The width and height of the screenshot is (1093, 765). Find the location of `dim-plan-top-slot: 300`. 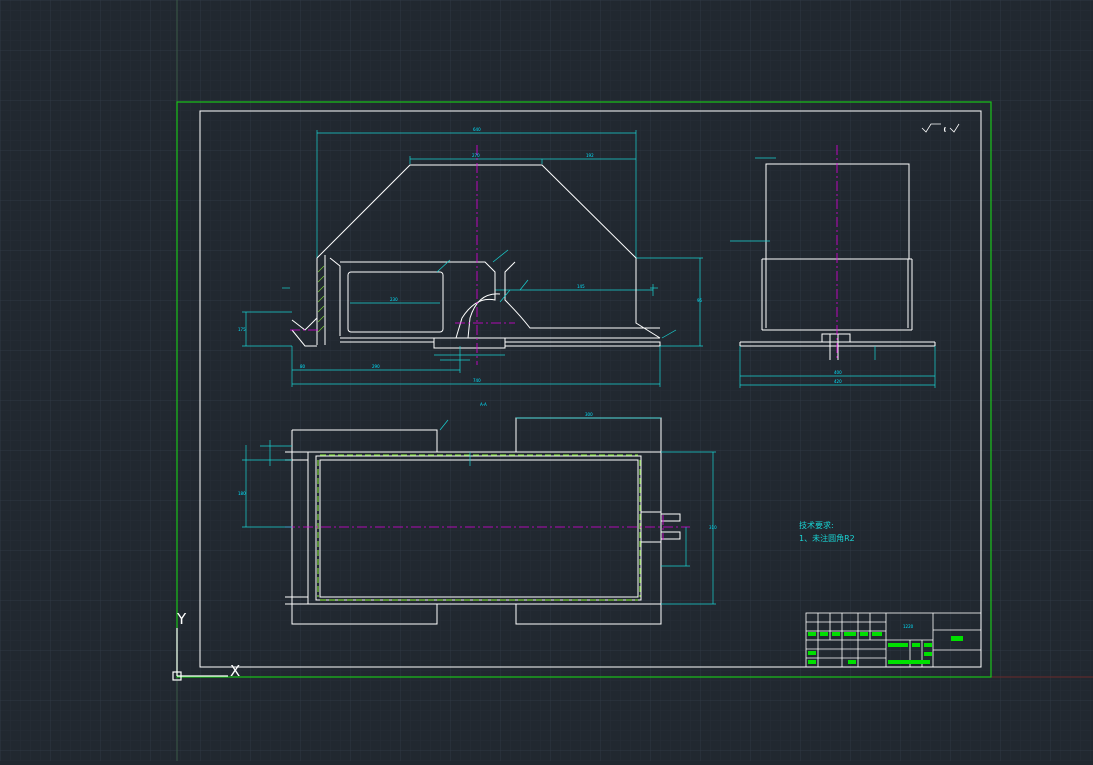

dim-plan-top-slot: 300 is located at coordinates (589, 414).